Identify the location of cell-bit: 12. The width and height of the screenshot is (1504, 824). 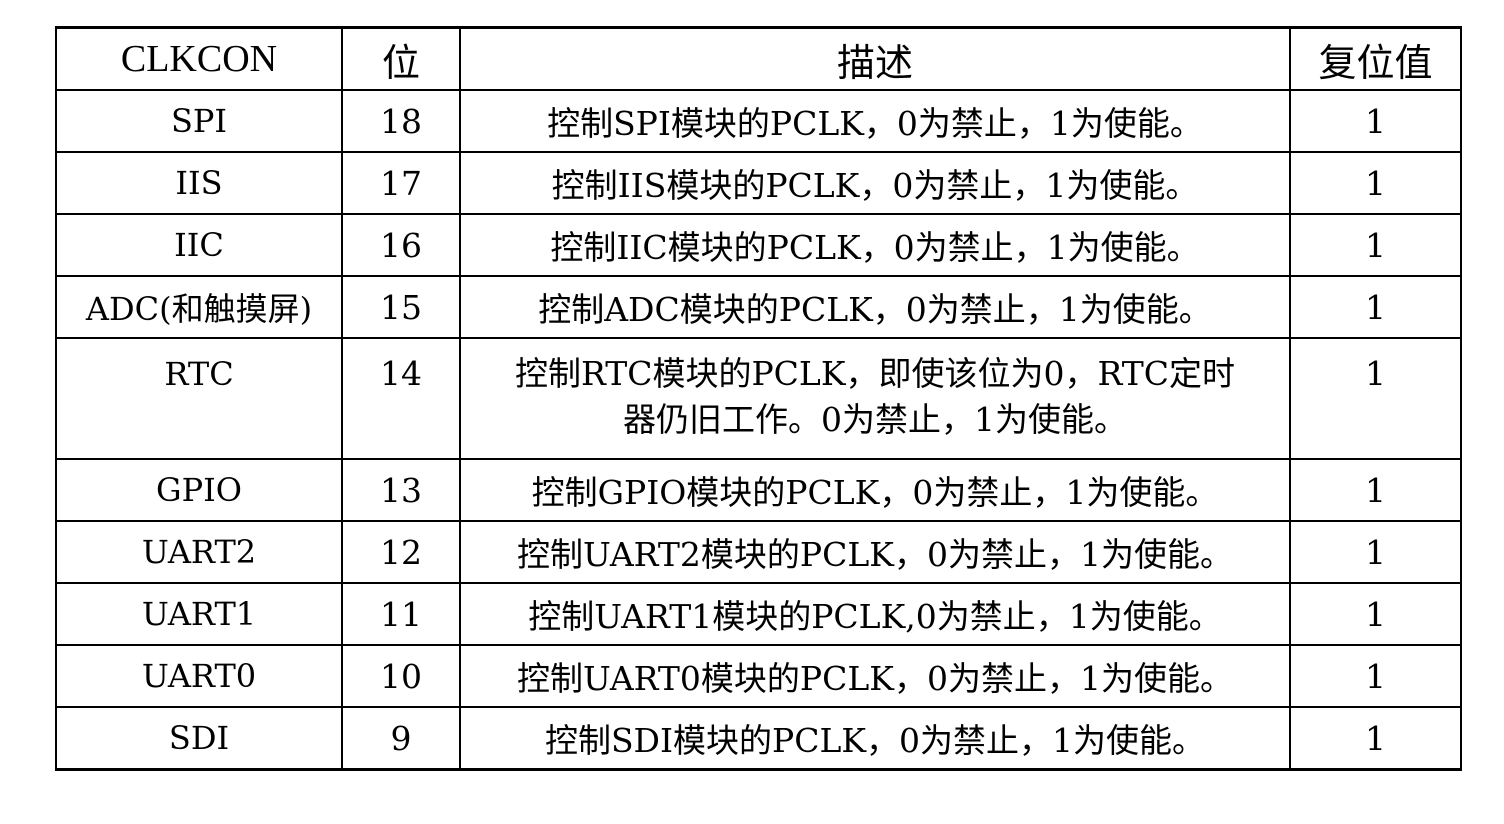
(401, 552).